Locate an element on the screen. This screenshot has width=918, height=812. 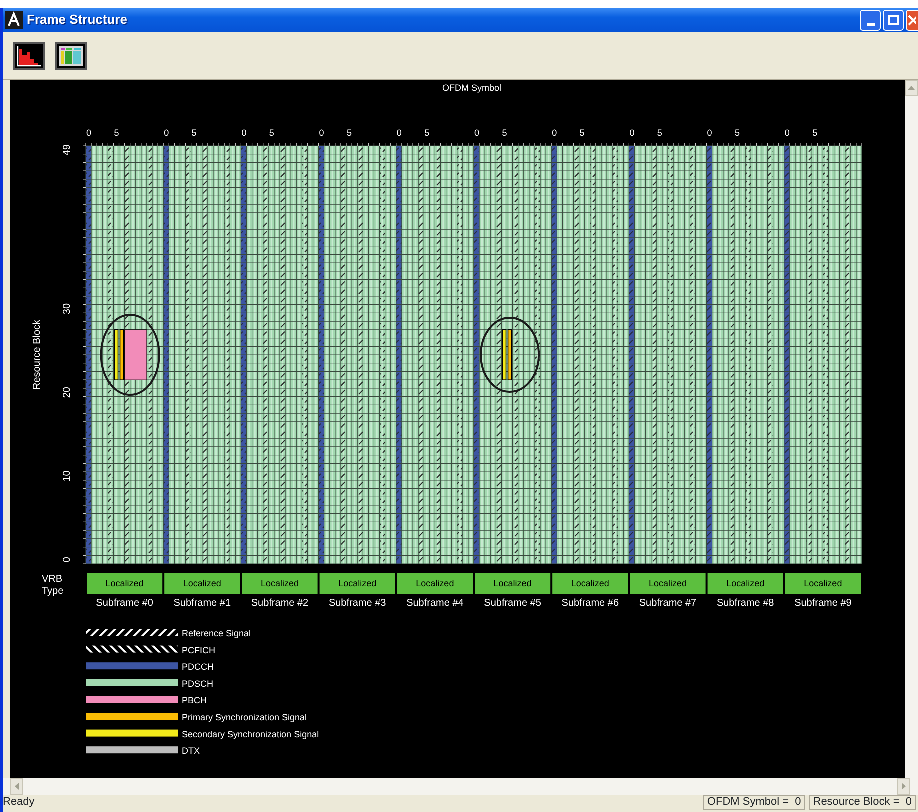
legend-label: Primary Synchronization Signal is located at coordinates (245, 717).